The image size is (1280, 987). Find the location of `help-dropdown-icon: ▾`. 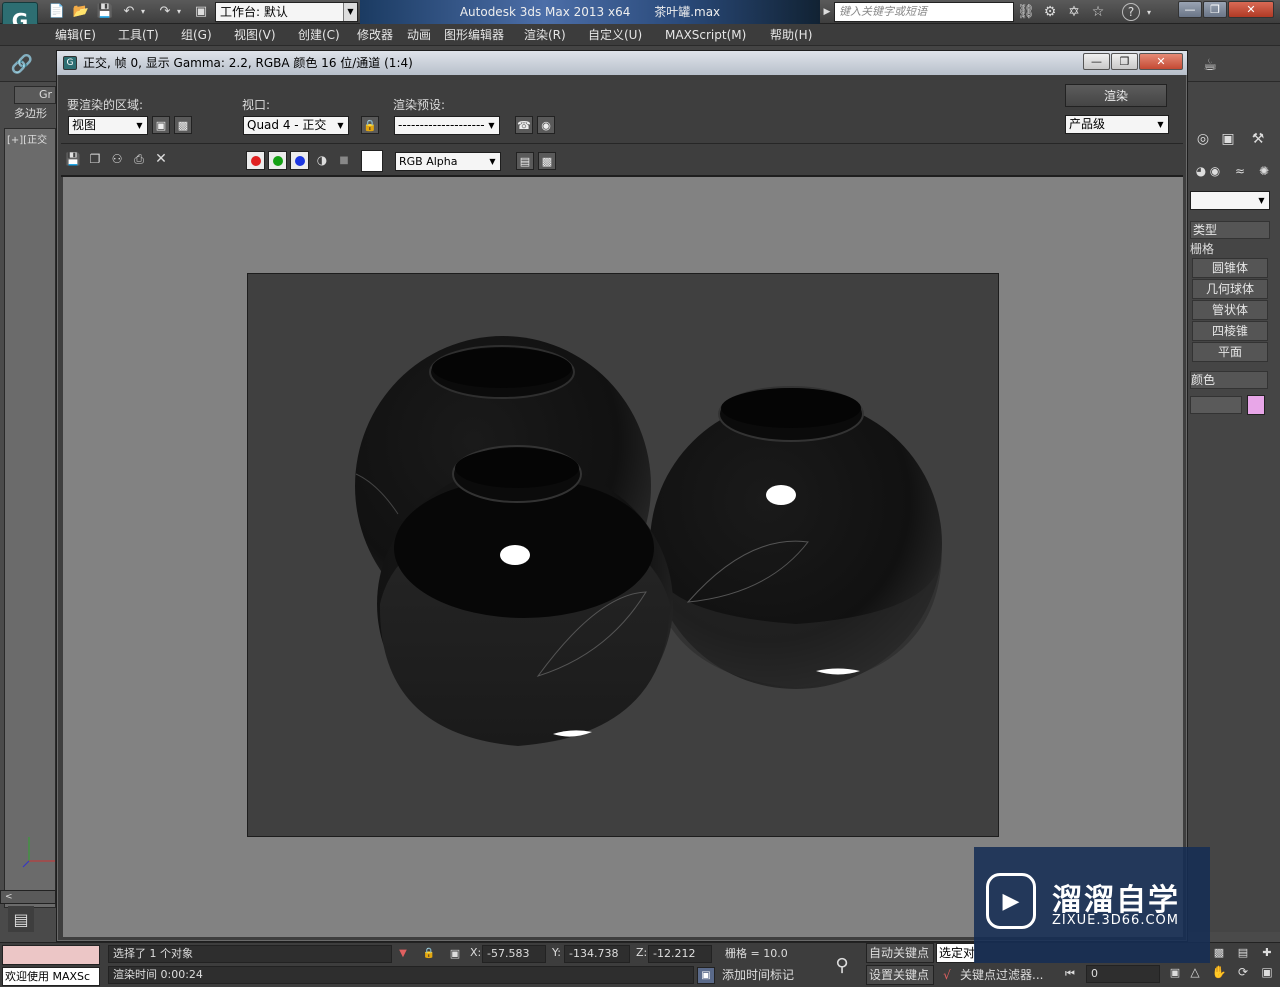

help-dropdown-icon: ▾ is located at coordinates (1149, 12).